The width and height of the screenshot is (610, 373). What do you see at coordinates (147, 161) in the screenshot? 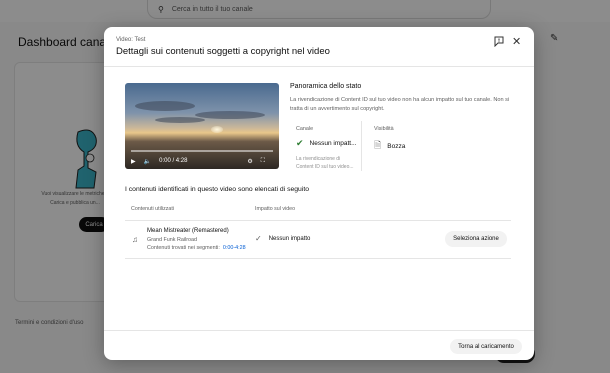
I see `volume-icon: 🔈` at bounding box center [147, 161].